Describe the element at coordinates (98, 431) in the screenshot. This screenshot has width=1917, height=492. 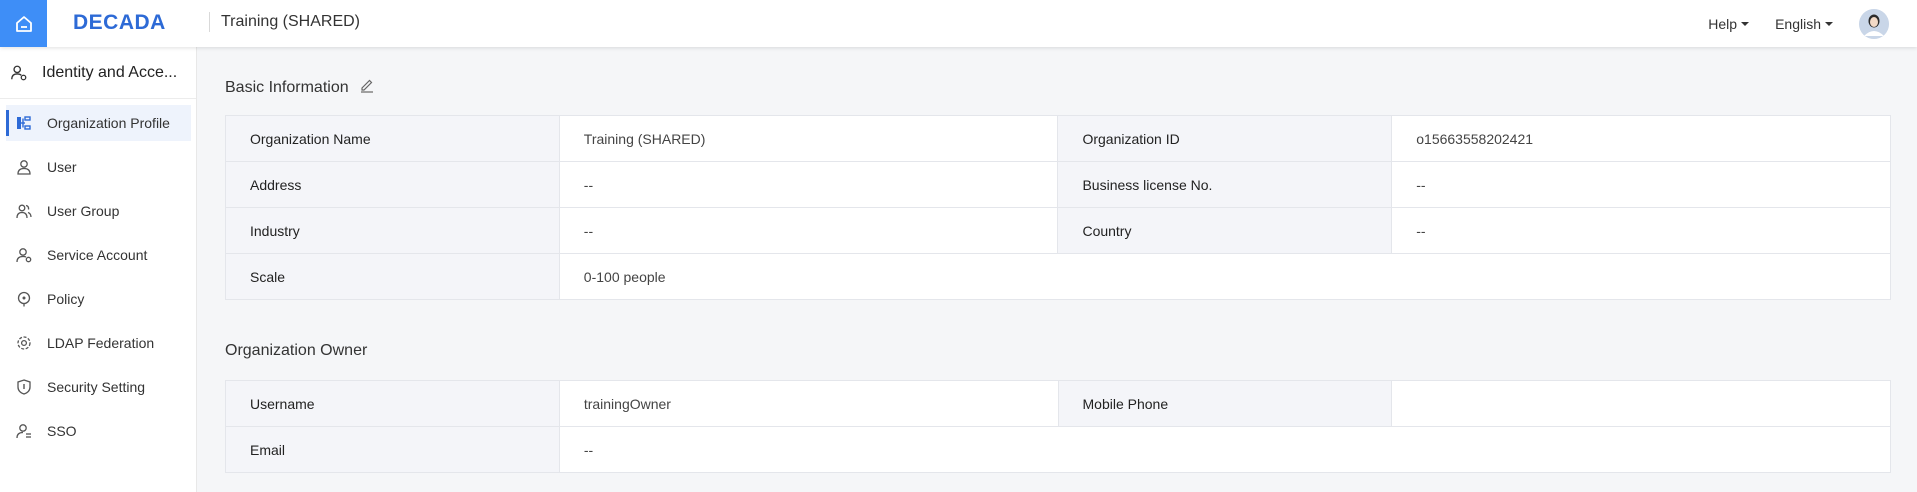
I see `sidebar-item-sso: SSO` at that location.